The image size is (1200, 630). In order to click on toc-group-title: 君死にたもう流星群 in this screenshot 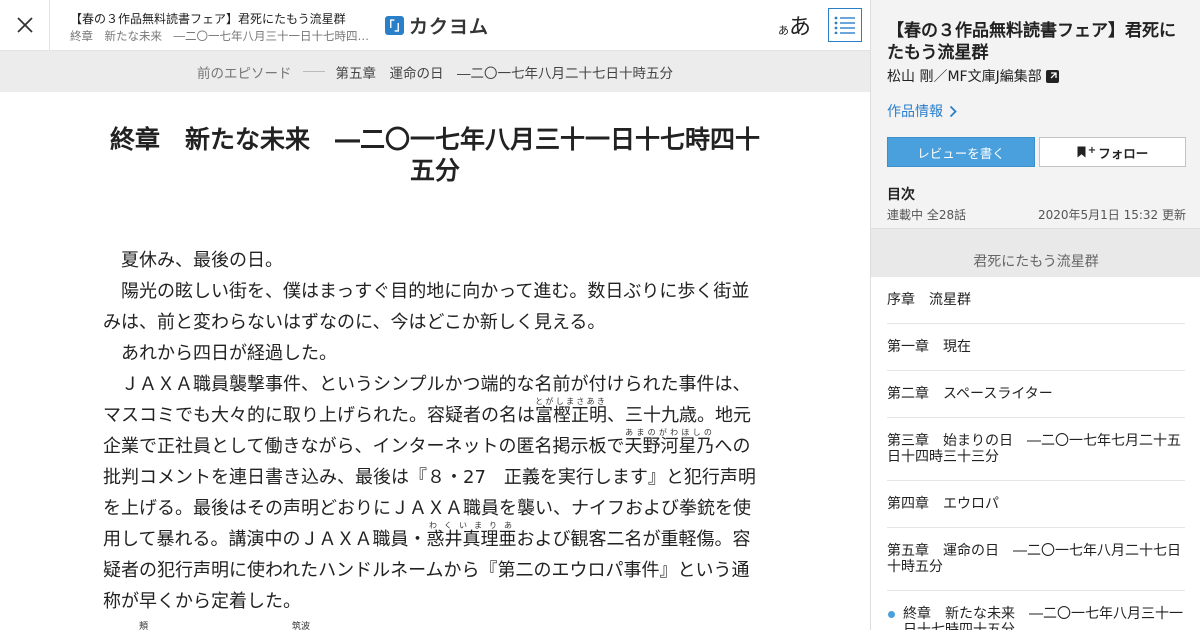, I will do `click(1035, 253)`.